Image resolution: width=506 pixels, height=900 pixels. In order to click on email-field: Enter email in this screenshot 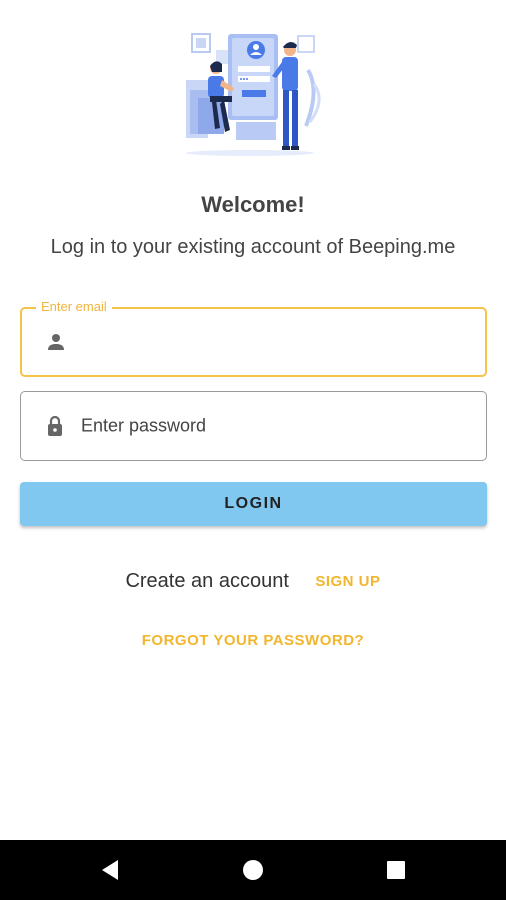, I will do `click(253, 338)`.